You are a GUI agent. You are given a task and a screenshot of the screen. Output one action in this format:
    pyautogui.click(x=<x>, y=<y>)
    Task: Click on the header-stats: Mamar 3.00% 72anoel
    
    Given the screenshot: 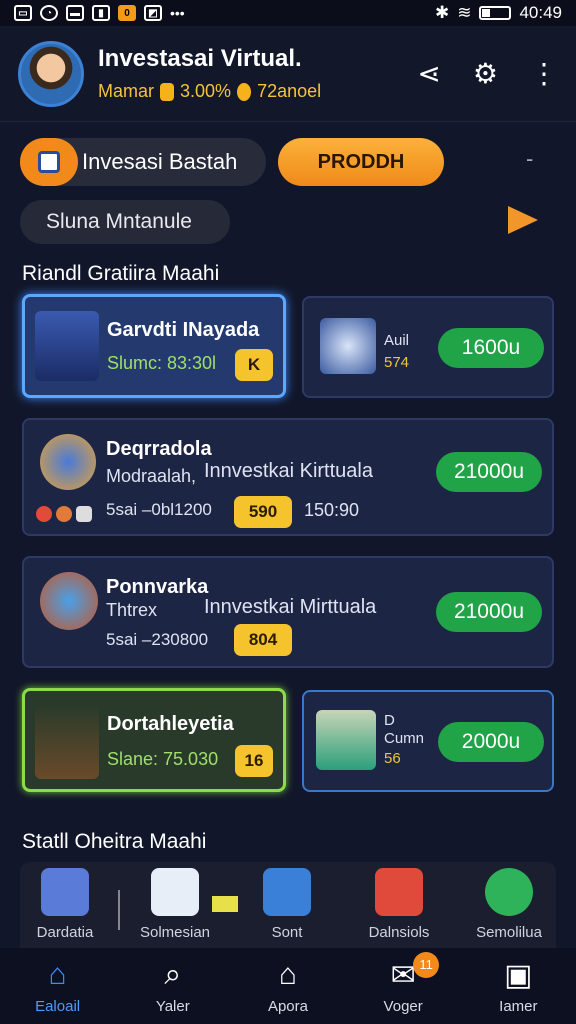 What is the action you would take?
    pyautogui.click(x=209, y=91)
    